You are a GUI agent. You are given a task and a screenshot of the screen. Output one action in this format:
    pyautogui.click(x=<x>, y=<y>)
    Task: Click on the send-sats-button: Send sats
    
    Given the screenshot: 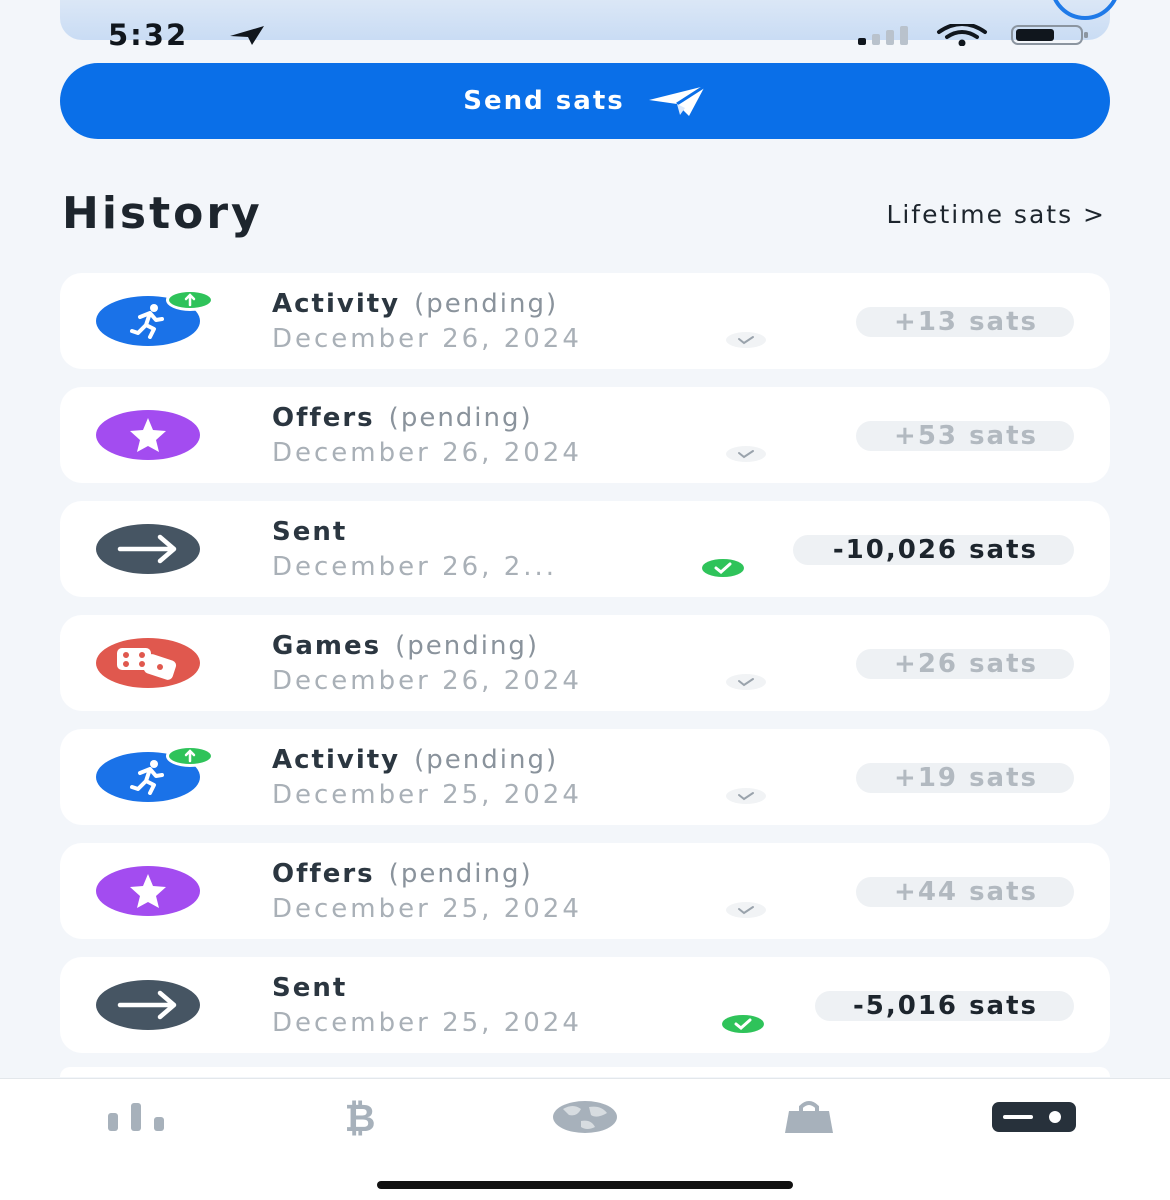 What is the action you would take?
    pyautogui.click(x=585, y=101)
    